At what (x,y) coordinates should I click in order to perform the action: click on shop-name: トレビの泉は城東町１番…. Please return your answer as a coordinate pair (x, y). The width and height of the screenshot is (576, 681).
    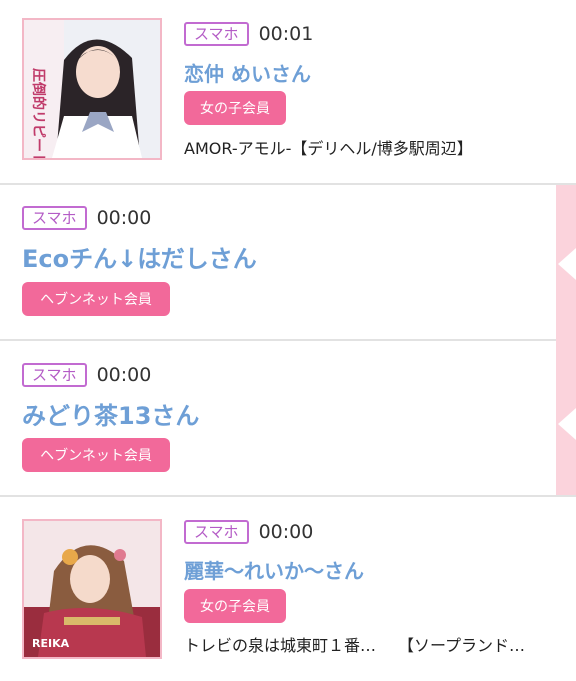
    Looking at the image, I should click on (280, 645).